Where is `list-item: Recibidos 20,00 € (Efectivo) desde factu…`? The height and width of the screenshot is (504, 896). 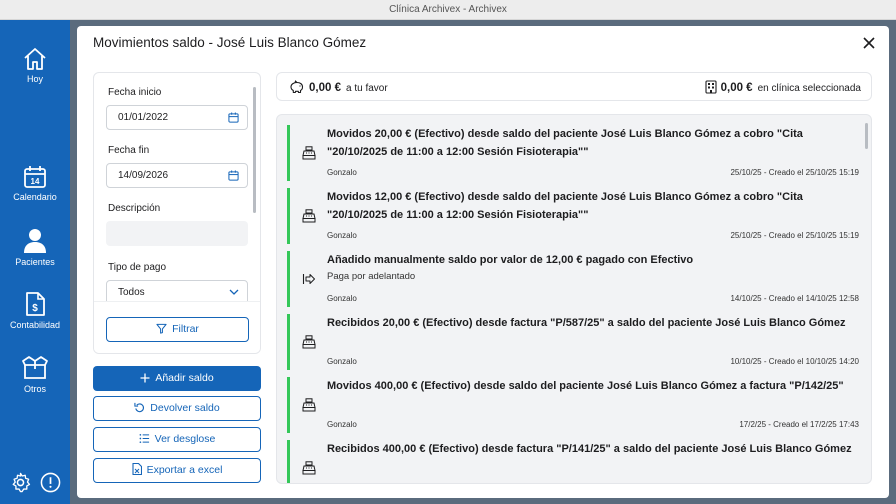 list-item: Recibidos 20,00 € (Efectivo) desde factu… is located at coordinates (574, 342).